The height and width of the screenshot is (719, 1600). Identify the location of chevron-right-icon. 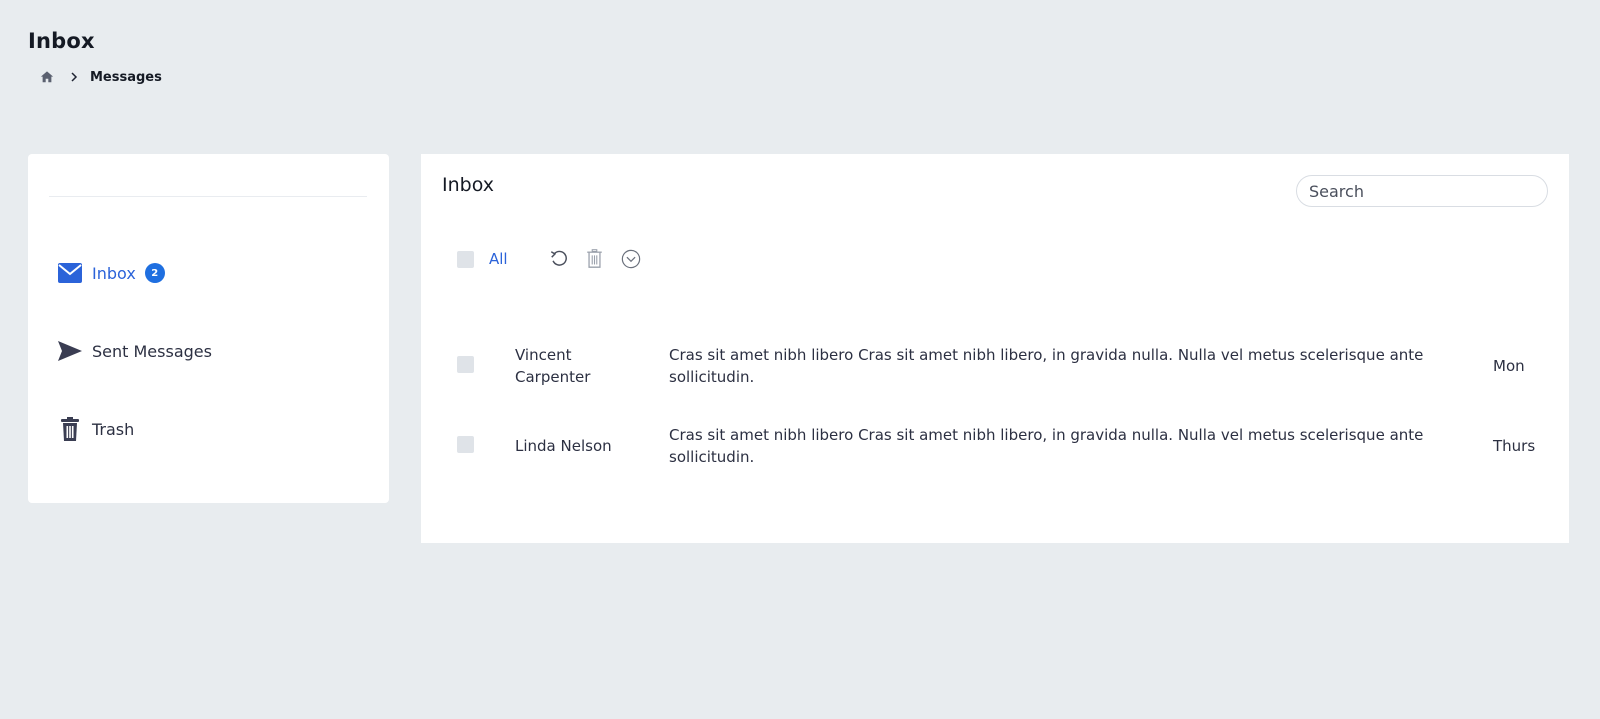
(74, 77).